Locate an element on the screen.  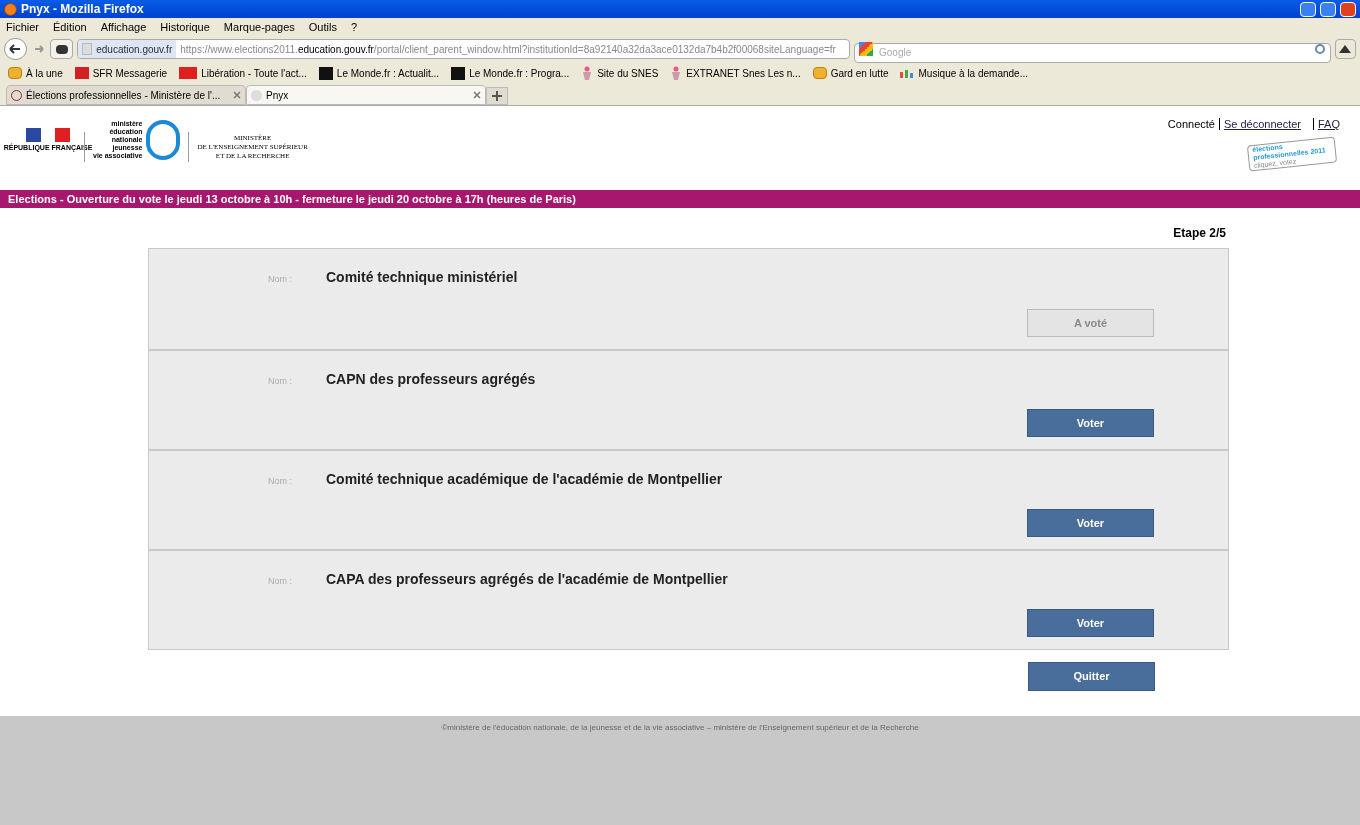
ballot-name: CAPA des professeurs agrégés de l'académie de Montpellier is located at coordinates (527, 579).